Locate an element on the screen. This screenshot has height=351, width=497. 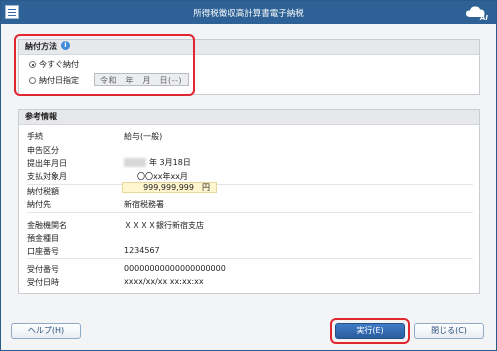
label-payee: 納付先 is located at coordinates (39, 204).